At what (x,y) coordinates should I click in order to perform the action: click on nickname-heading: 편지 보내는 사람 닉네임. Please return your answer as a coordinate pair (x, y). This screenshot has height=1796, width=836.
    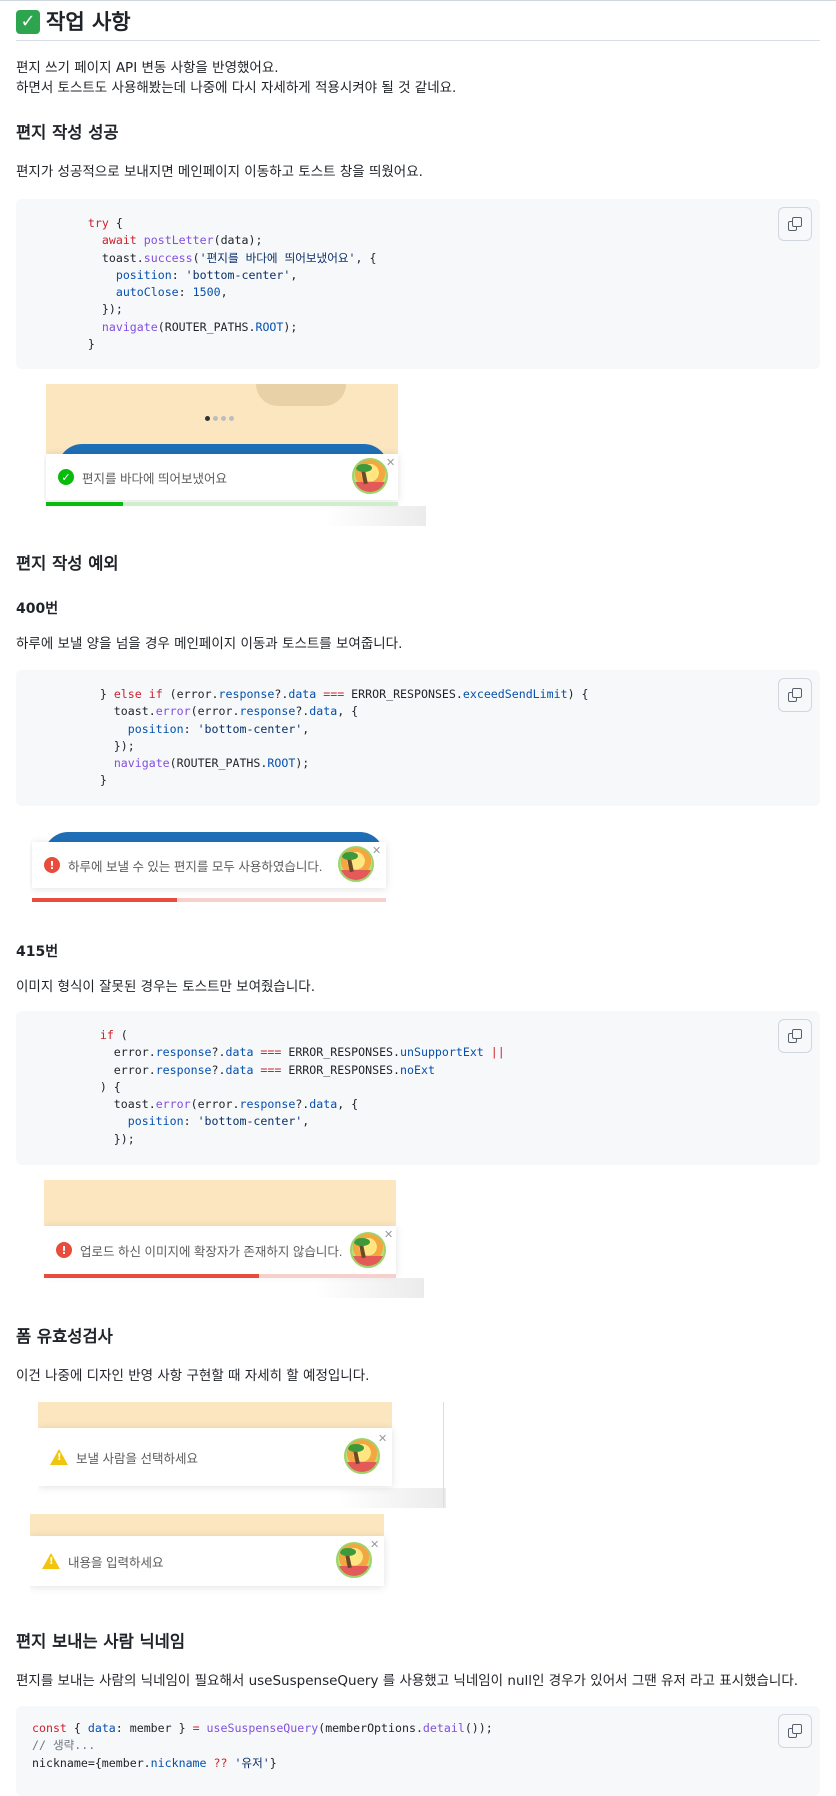
    Looking at the image, I should click on (101, 1641).